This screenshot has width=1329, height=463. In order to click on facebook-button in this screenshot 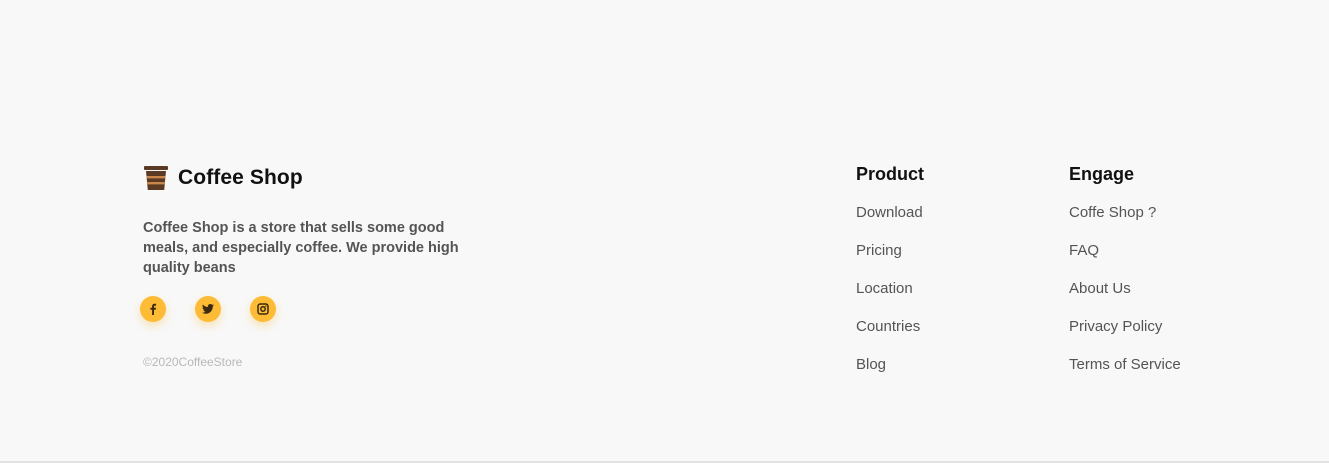, I will do `click(153, 309)`.